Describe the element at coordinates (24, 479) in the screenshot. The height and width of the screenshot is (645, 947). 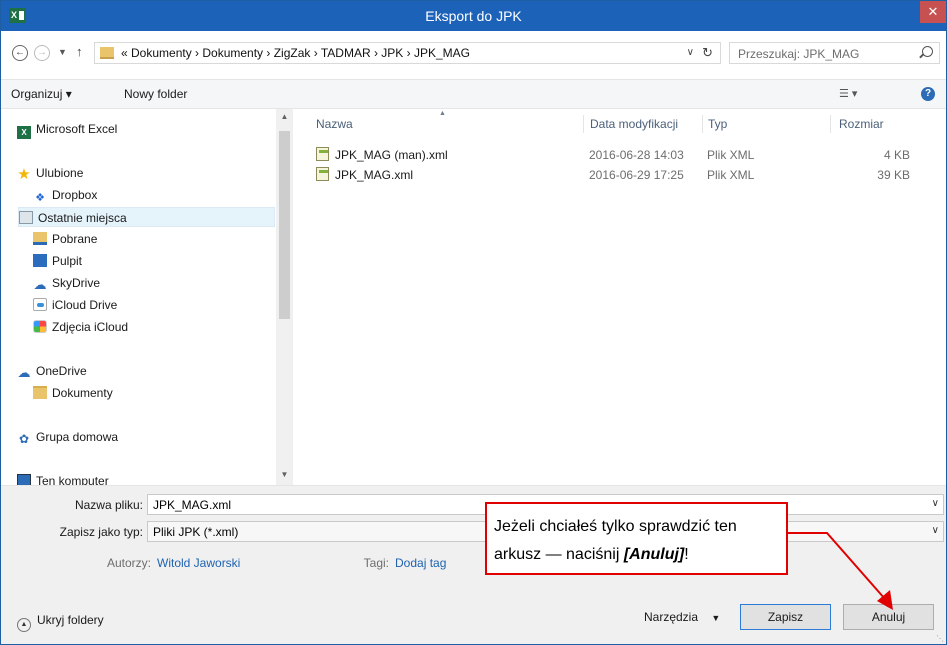
I see `computer-icon` at that location.